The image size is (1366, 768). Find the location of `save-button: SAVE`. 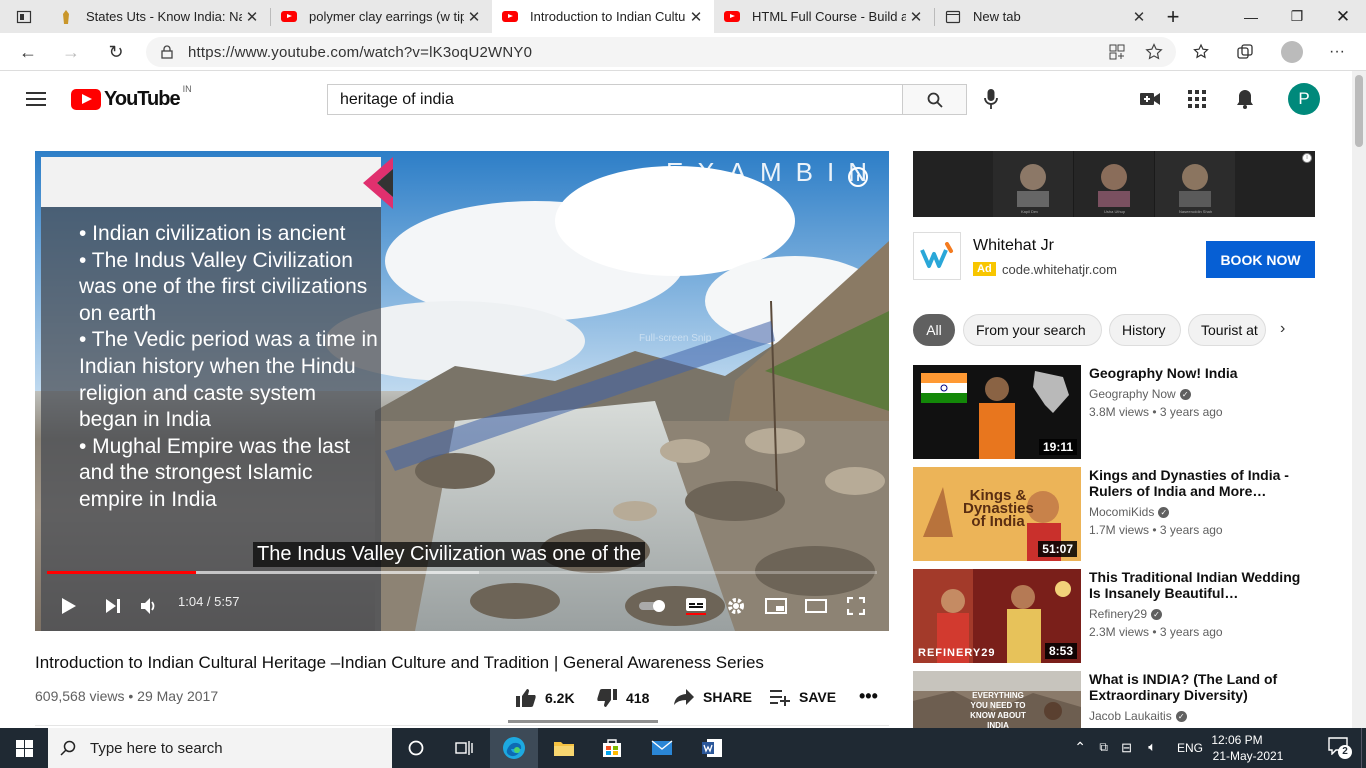

save-button: SAVE is located at coordinates (802, 697).